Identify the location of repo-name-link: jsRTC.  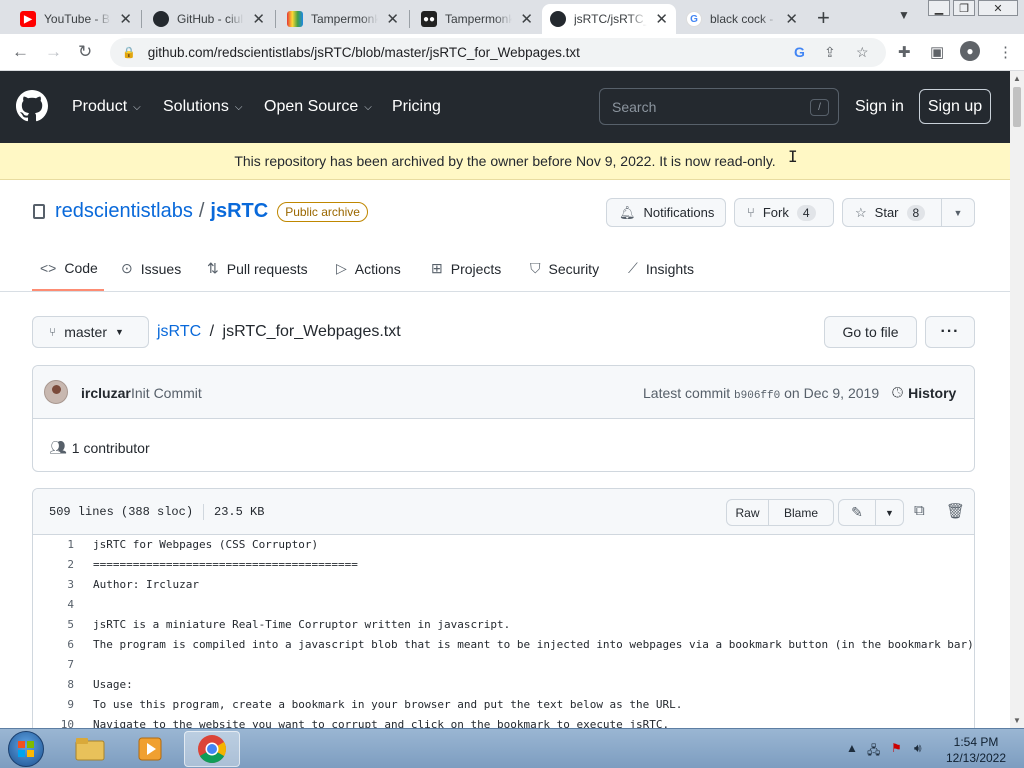
(239, 211).